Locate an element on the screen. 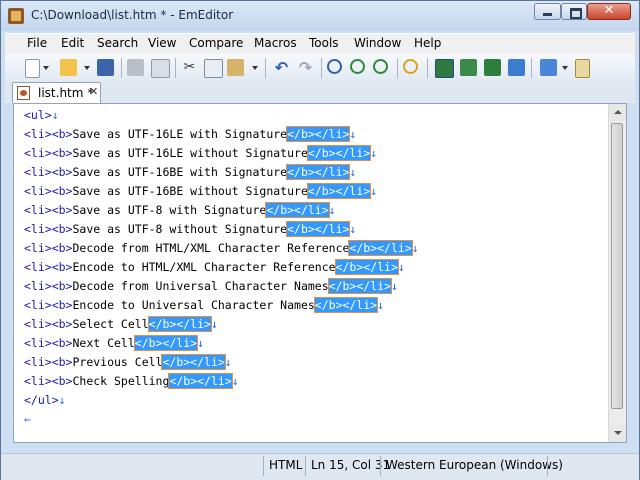  editor-line: <li><b>Previous Cell</b></li>↓ is located at coordinates (221, 362).